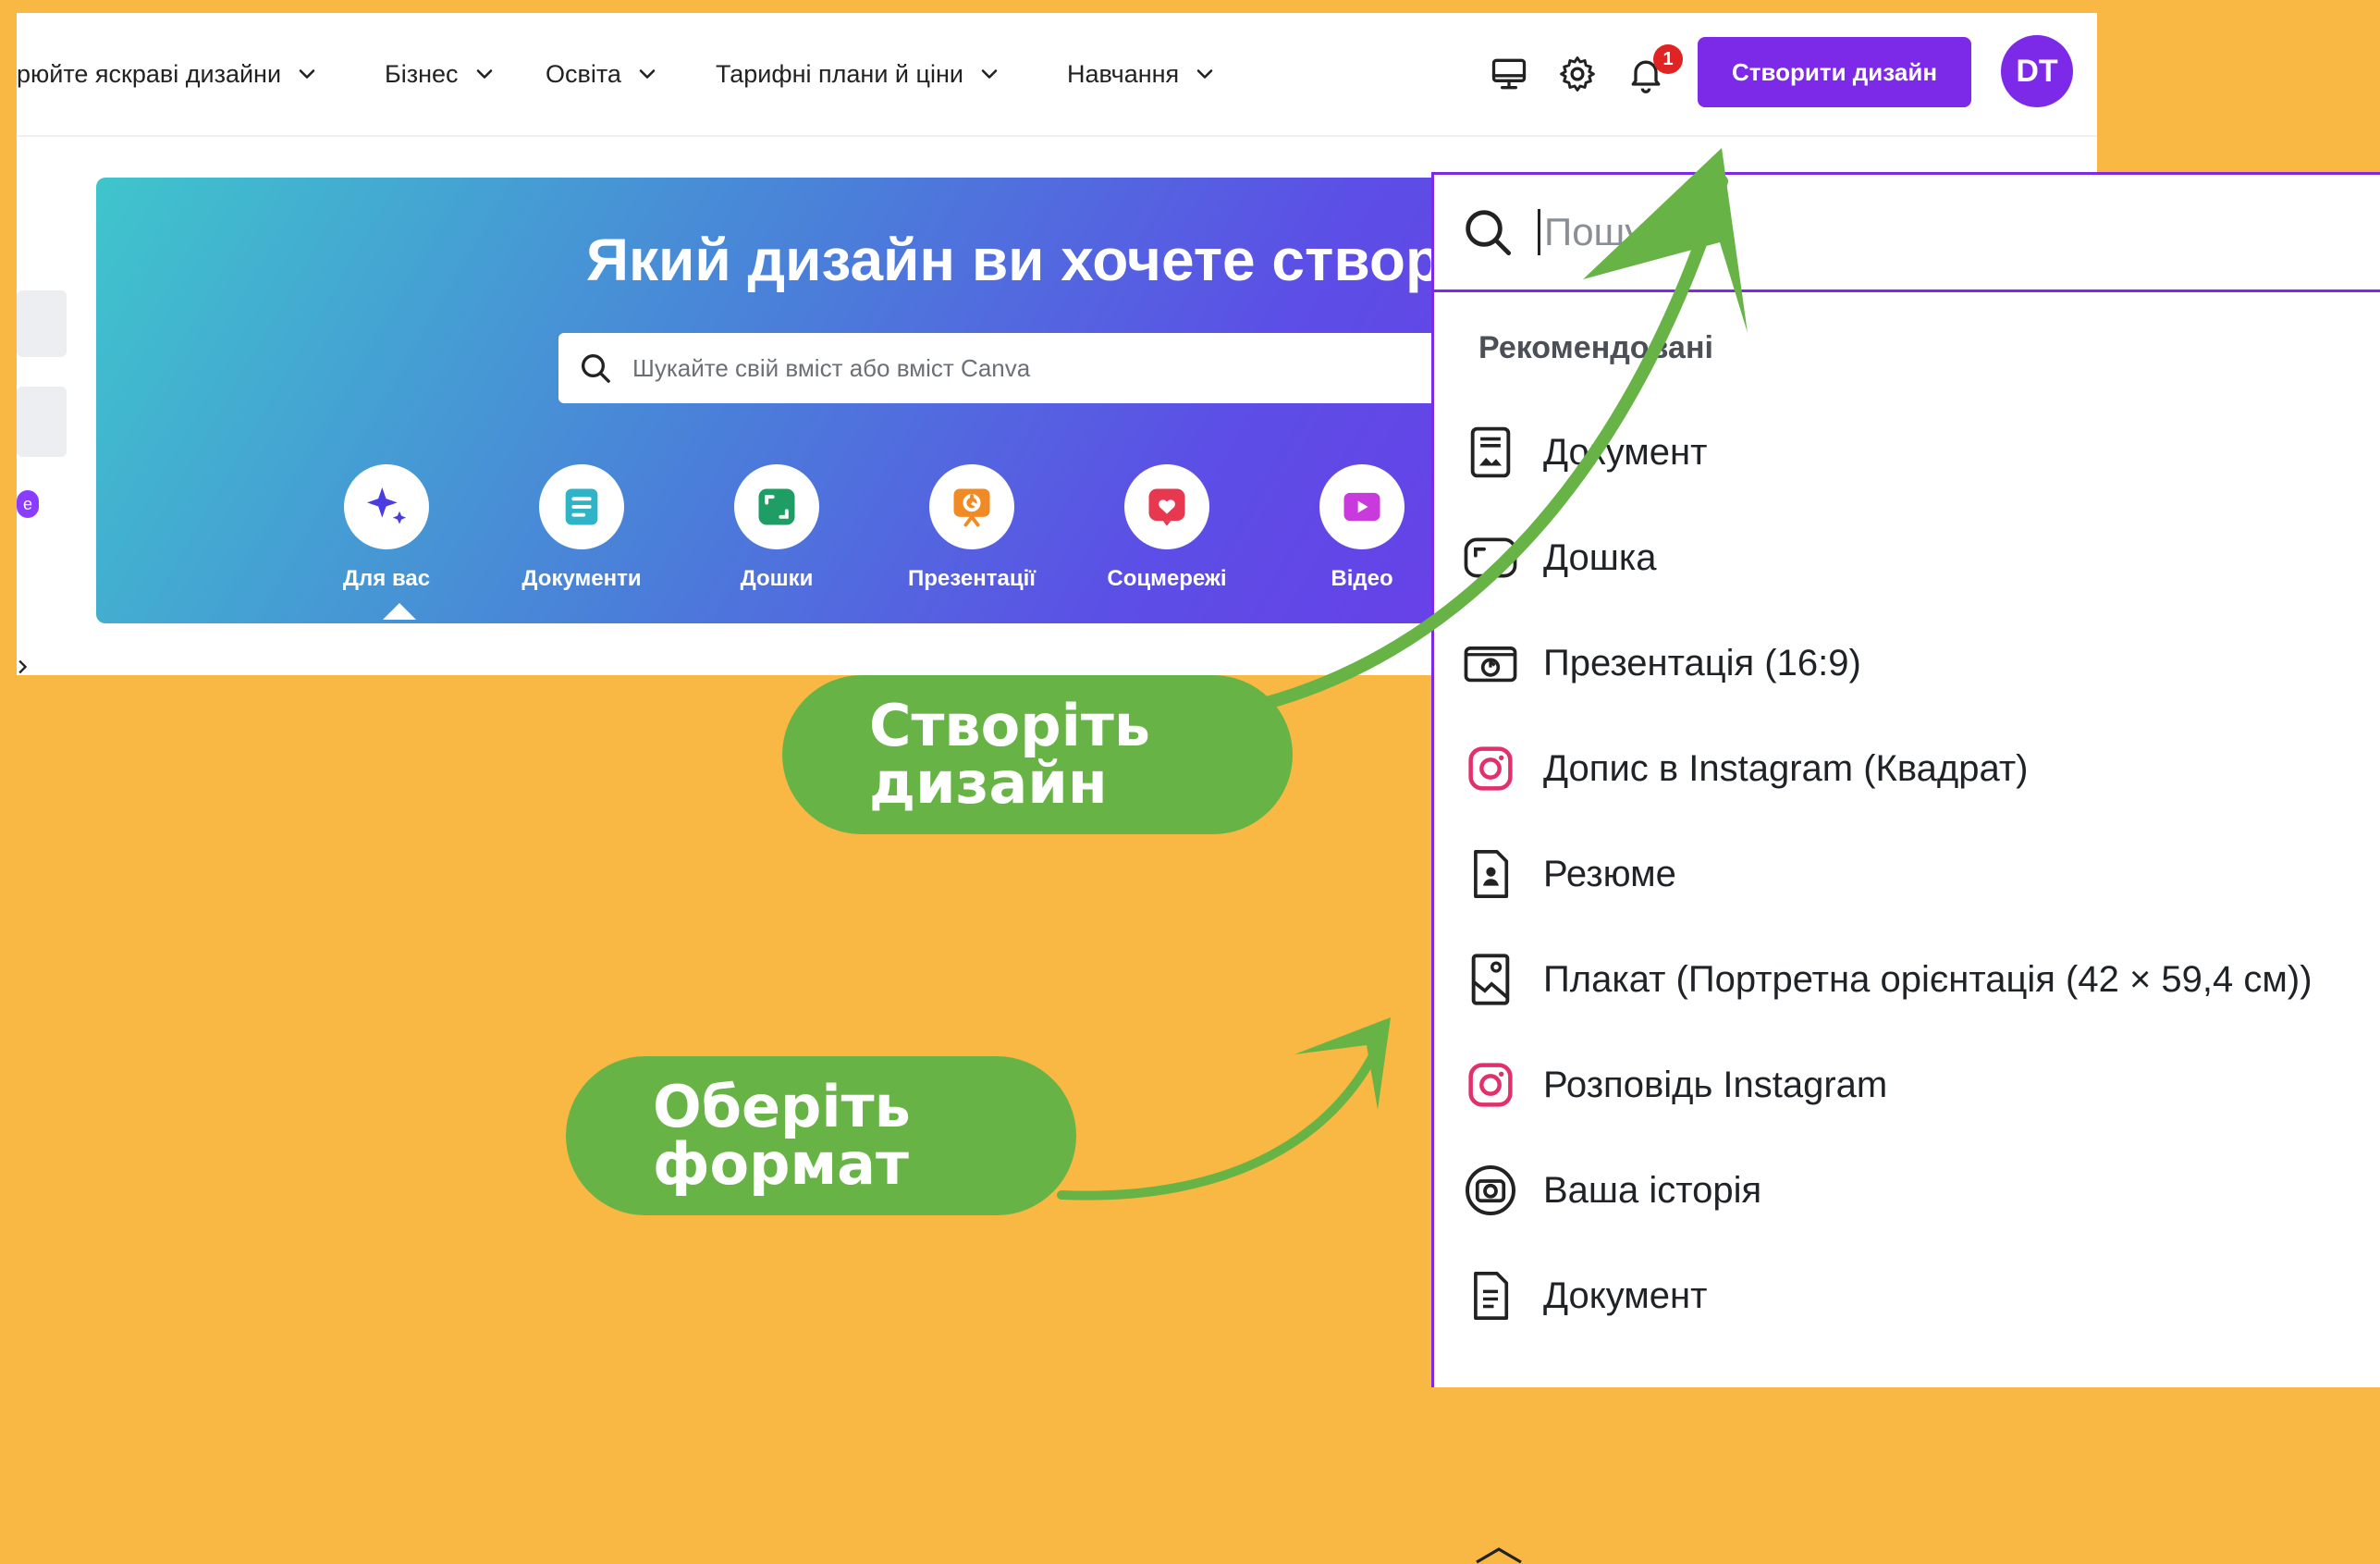  What do you see at coordinates (1912, 232) in the screenshot?
I see `dropdown-search-input` at bounding box center [1912, 232].